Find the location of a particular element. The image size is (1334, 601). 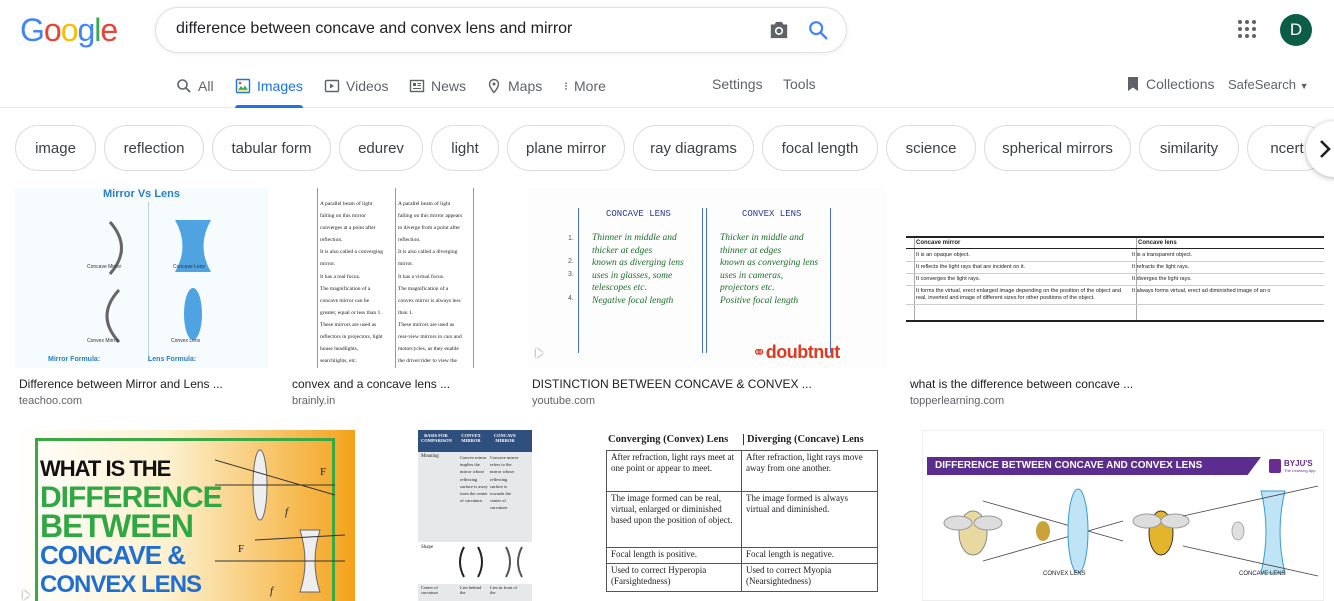

thumb-line: rear-view mirrors in cars and is located at coordinates (430, 337).